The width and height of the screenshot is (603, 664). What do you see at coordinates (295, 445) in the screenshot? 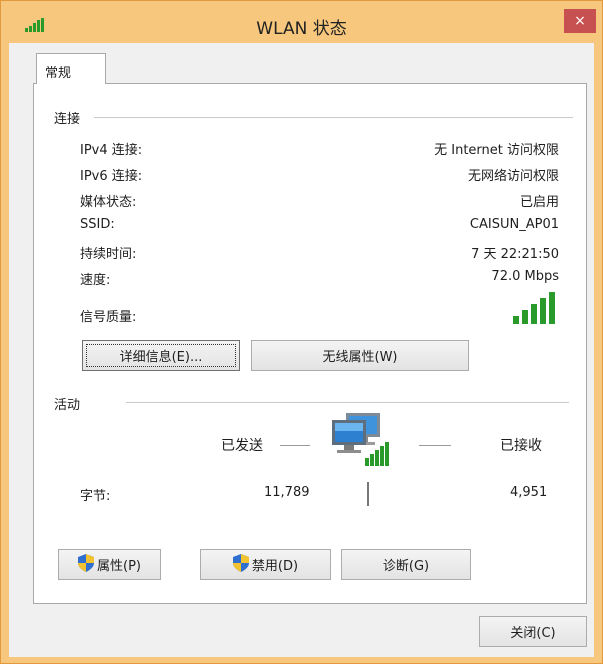
I see `sent-connector-line` at bounding box center [295, 445].